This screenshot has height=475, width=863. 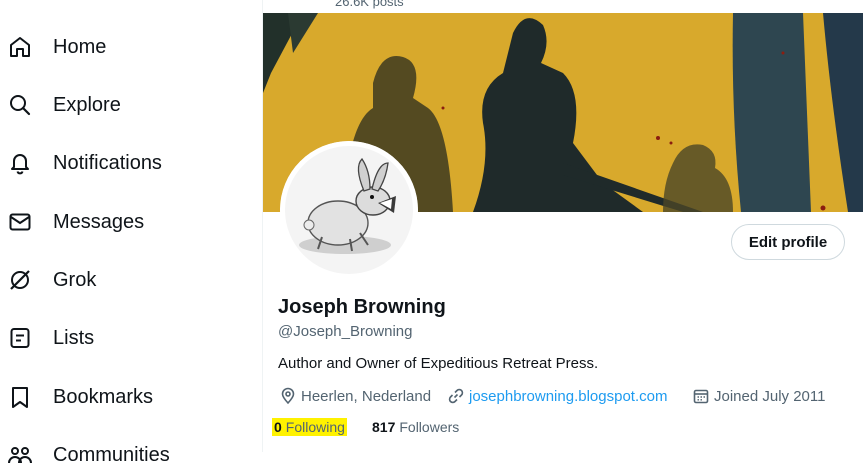 What do you see at coordinates (87, 104) in the screenshot?
I see `sidebar-item-label: Explore` at bounding box center [87, 104].